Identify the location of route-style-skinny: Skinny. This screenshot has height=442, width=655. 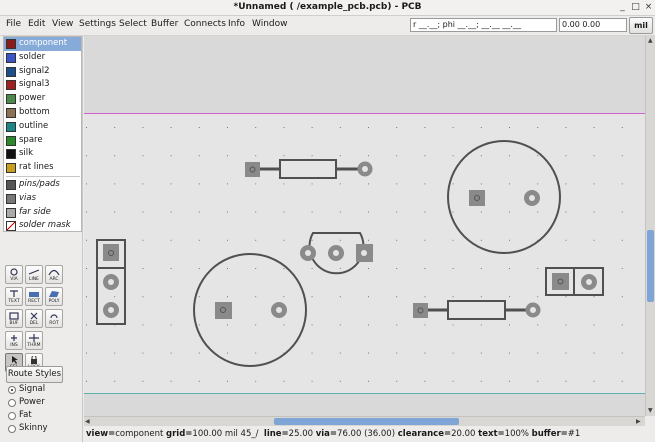
(27, 428).